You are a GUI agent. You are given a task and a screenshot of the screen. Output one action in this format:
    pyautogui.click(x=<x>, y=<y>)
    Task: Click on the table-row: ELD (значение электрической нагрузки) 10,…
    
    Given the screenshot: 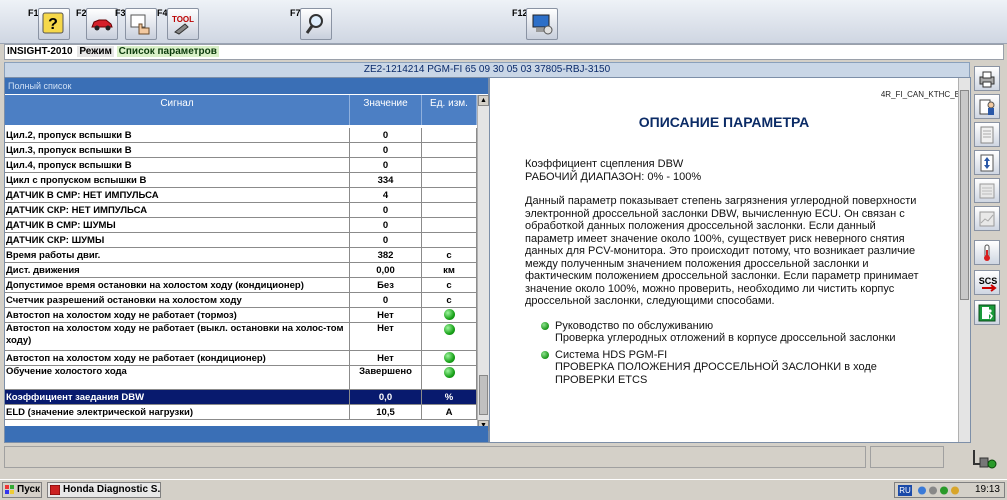 What is the action you would take?
    pyautogui.click(x=241, y=412)
    